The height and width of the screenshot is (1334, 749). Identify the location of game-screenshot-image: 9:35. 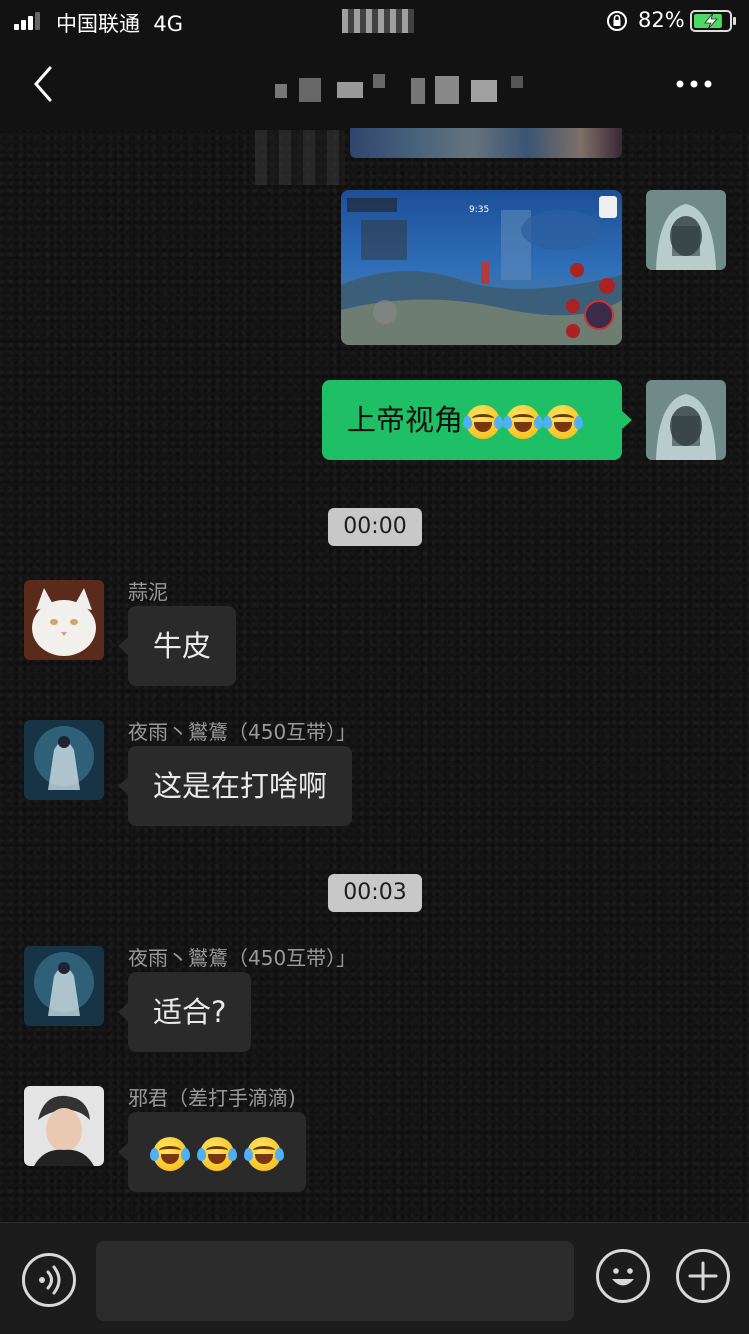
(481, 267).